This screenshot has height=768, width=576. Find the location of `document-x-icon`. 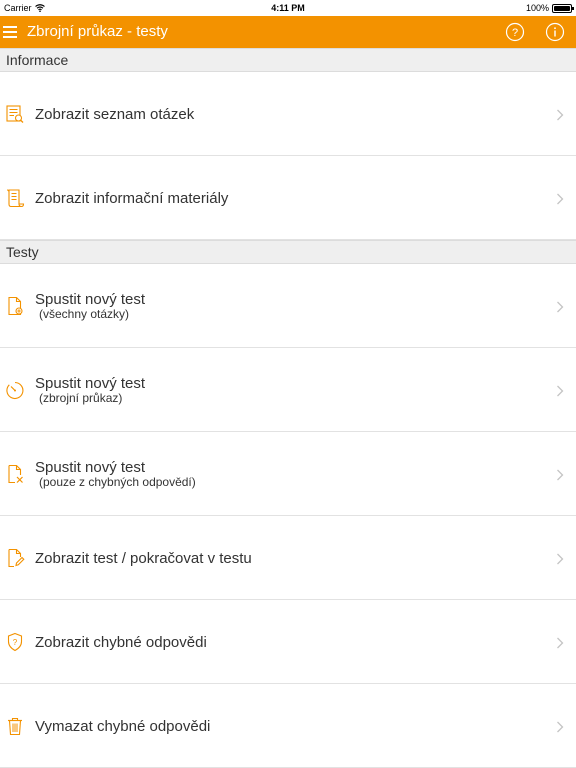

document-x-icon is located at coordinates (15, 474).